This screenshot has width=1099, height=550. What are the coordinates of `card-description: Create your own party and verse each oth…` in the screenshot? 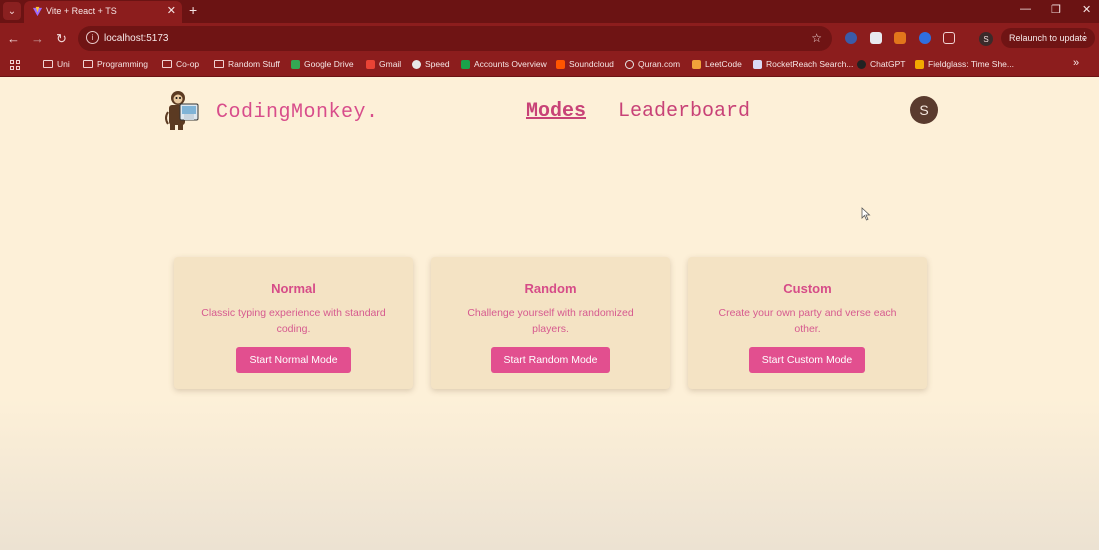 It's located at (807, 321).